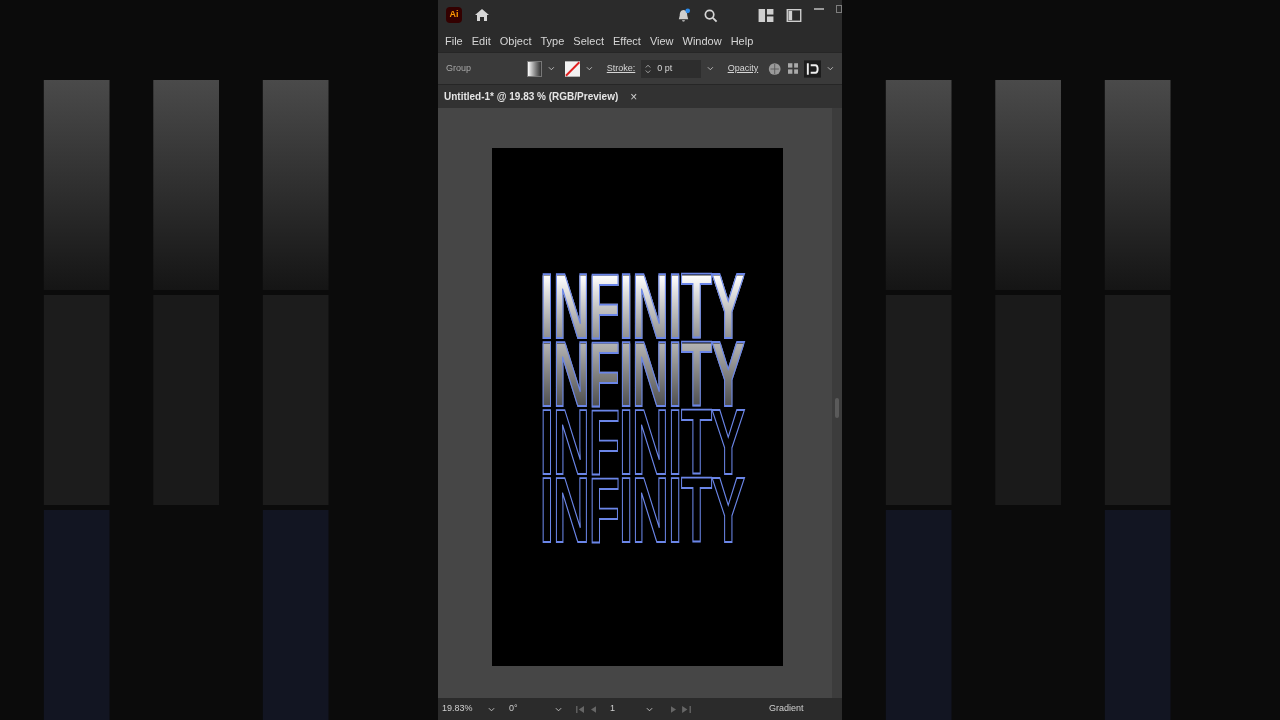 The image size is (1280, 720). I want to click on menu-item: Select, so click(588, 41).